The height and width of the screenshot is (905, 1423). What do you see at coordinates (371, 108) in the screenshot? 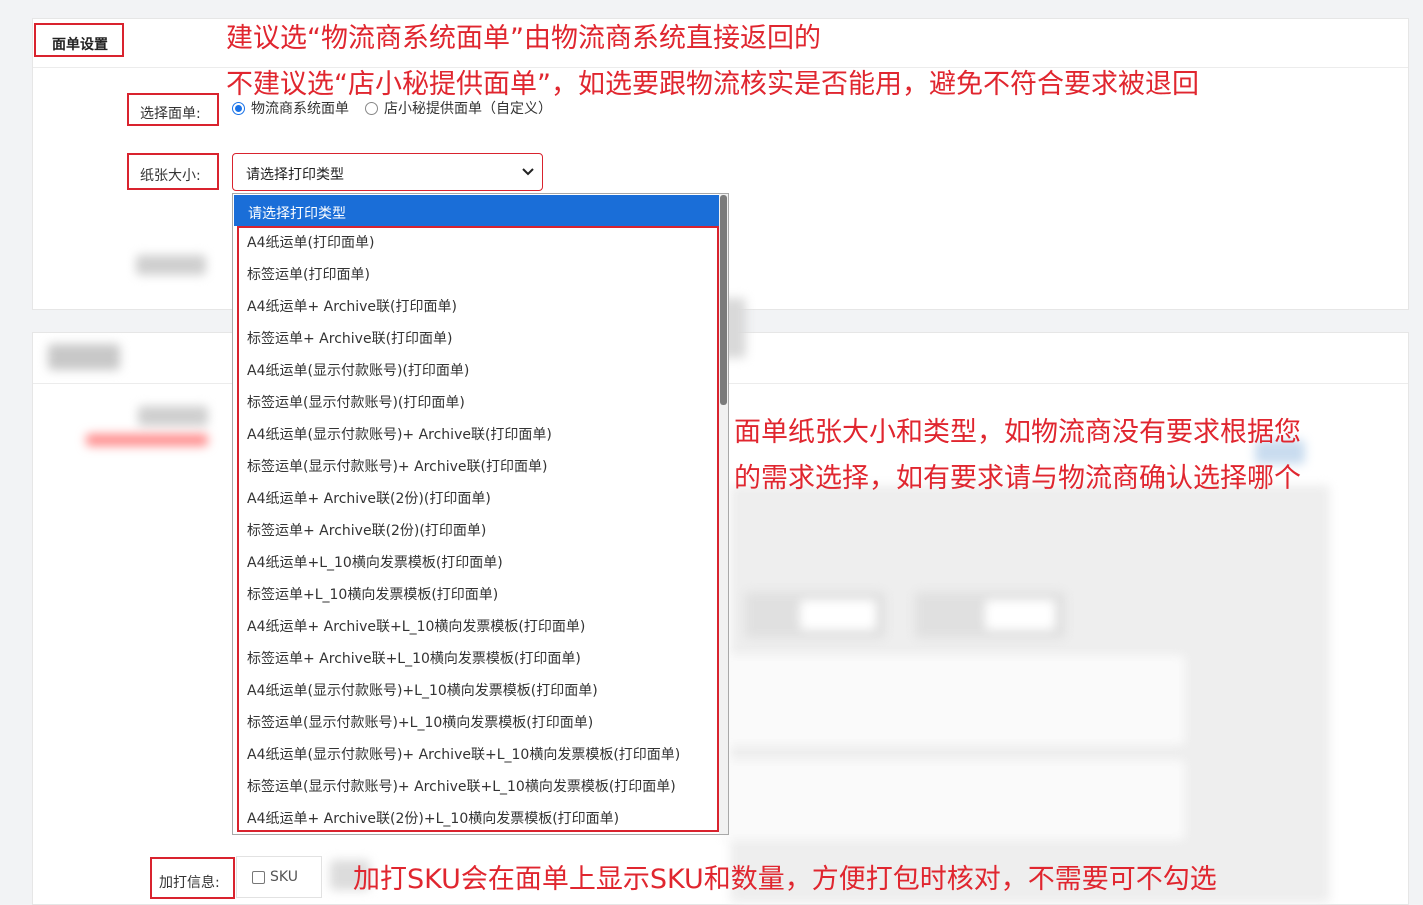
I see `radio-button` at bounding box center [371, 108].